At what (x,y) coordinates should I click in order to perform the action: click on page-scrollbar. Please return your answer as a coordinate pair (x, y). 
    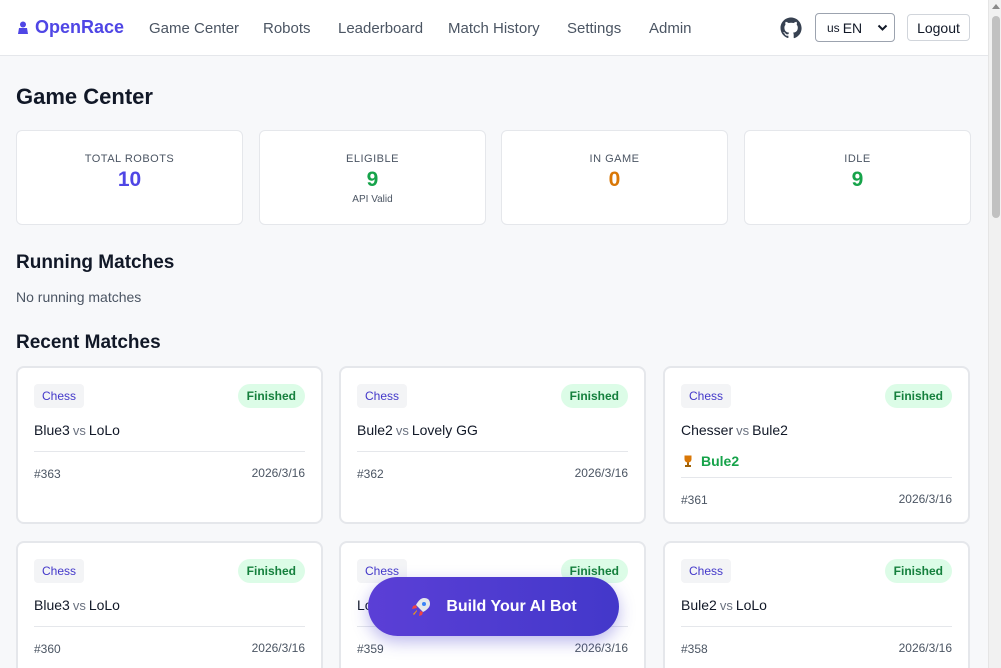
    Looking at the image, I should click on (994, 334).